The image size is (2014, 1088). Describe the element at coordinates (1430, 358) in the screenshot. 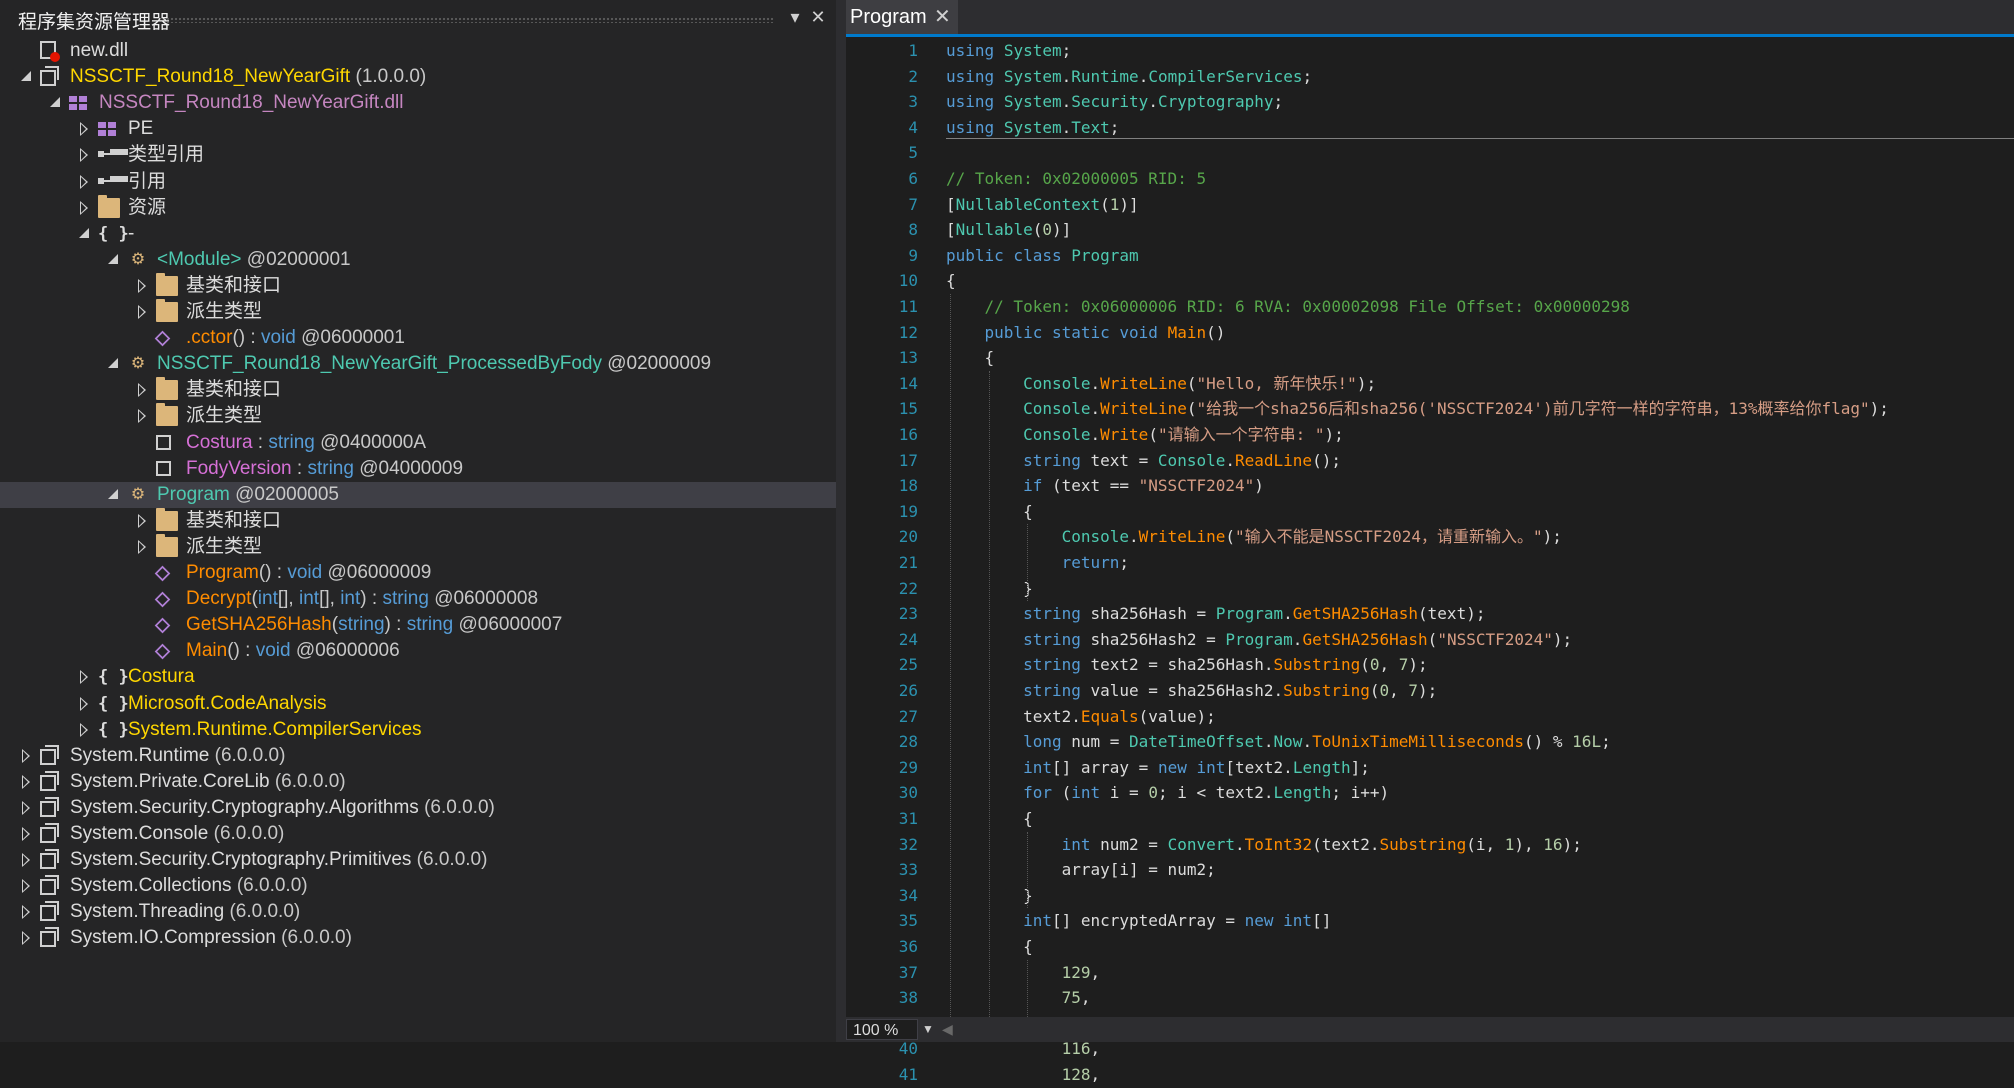

I see `code-line: 13 {` at that location.